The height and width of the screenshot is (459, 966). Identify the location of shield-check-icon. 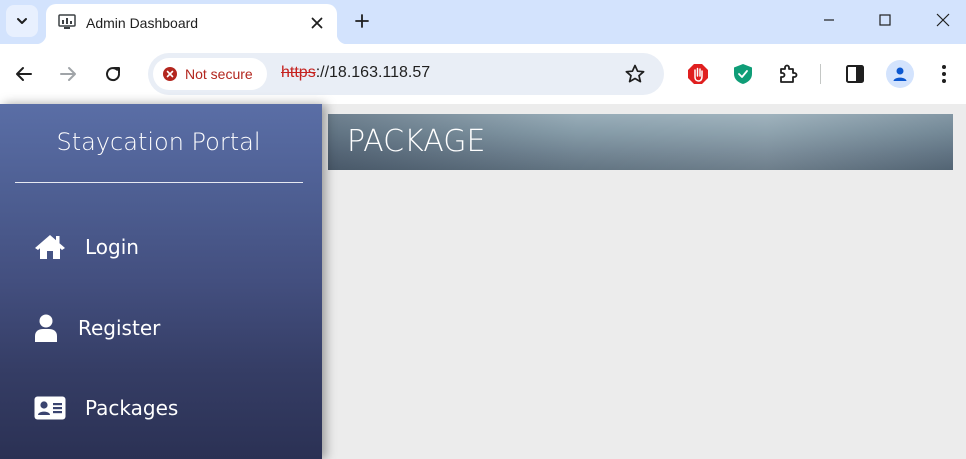
(743, 74).